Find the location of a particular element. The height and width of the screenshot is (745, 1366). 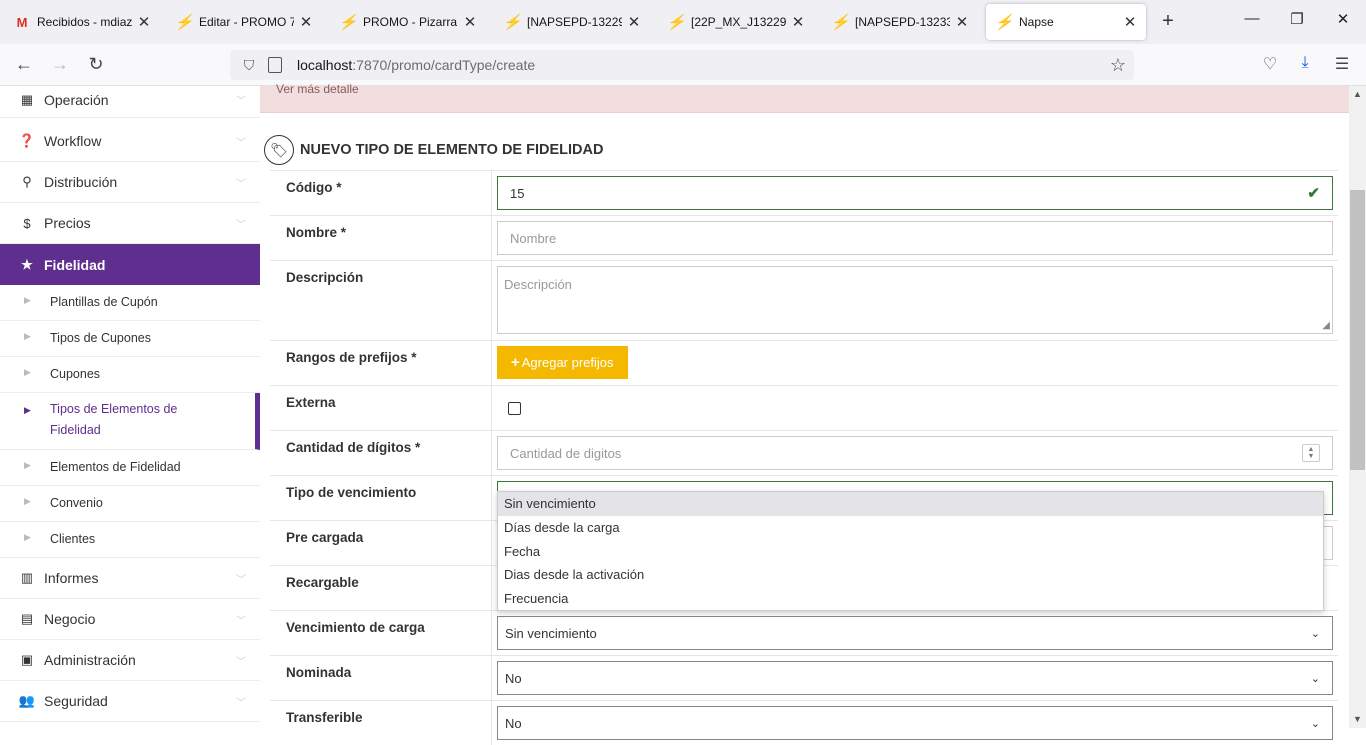

page-scrollbar: ▲ ▼ is located at coordinates (1357, 407).